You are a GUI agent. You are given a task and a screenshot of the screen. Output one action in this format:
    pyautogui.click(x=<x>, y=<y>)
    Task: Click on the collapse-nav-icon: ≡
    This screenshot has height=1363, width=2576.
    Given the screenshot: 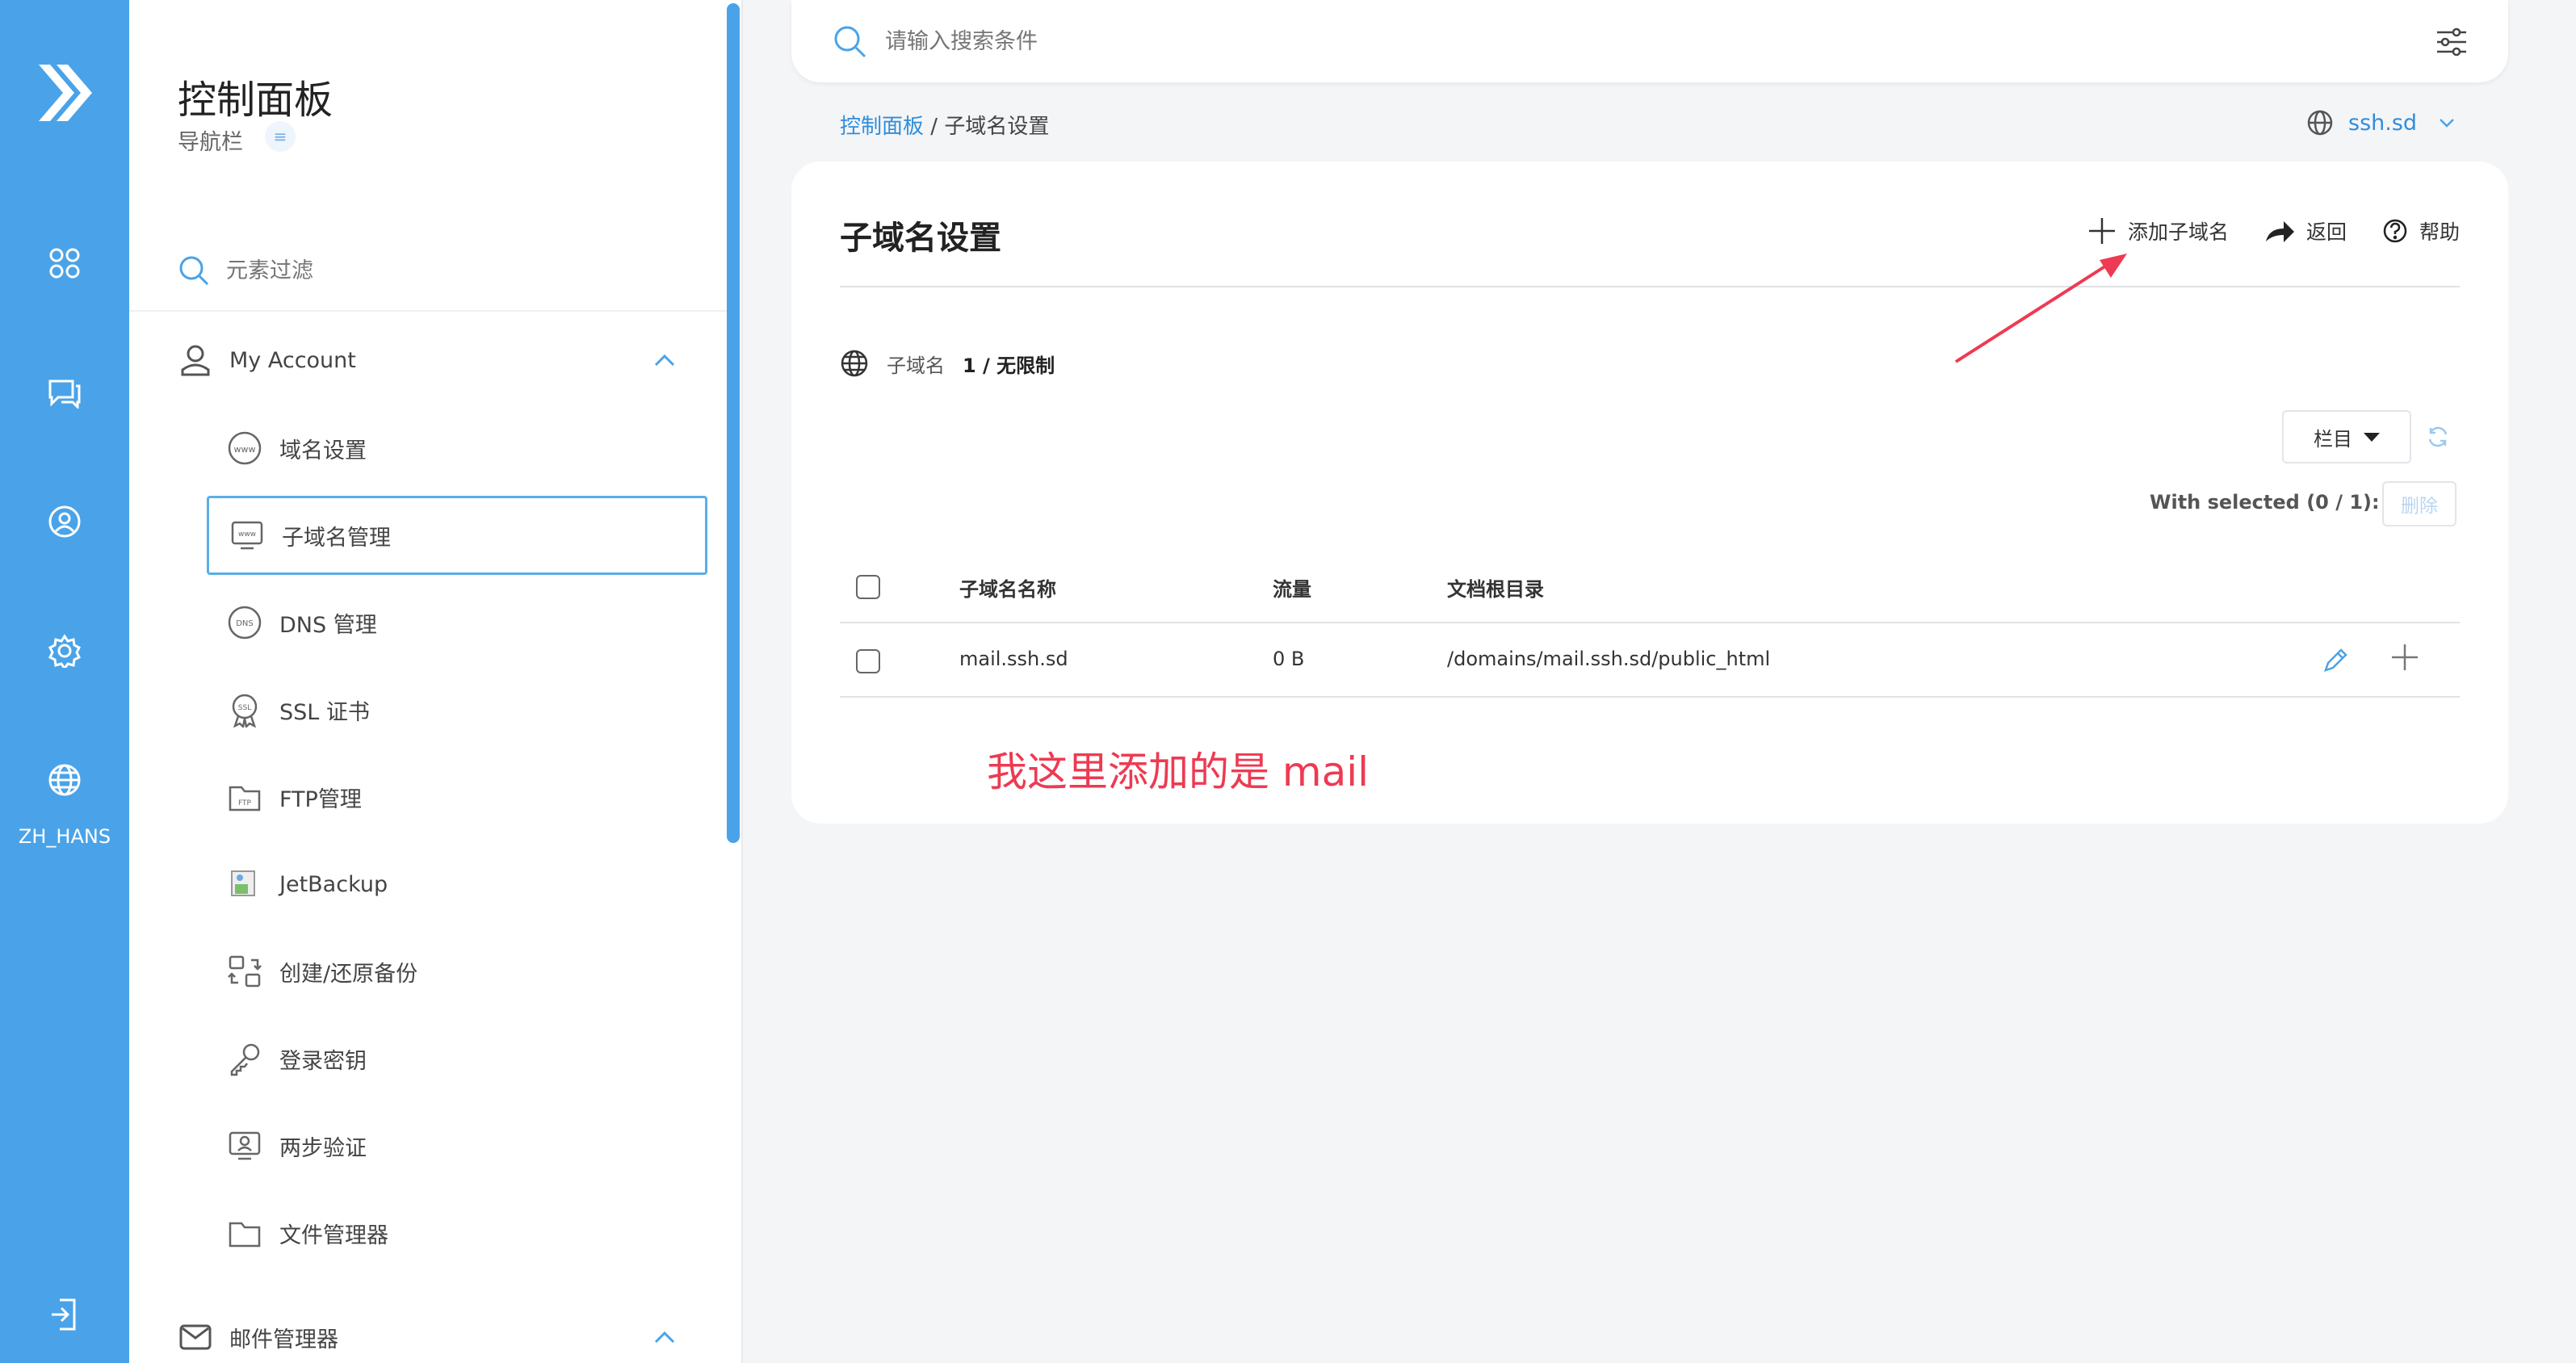 What is the action you would take?
    pyautogui.click(x=280, y=136)
    